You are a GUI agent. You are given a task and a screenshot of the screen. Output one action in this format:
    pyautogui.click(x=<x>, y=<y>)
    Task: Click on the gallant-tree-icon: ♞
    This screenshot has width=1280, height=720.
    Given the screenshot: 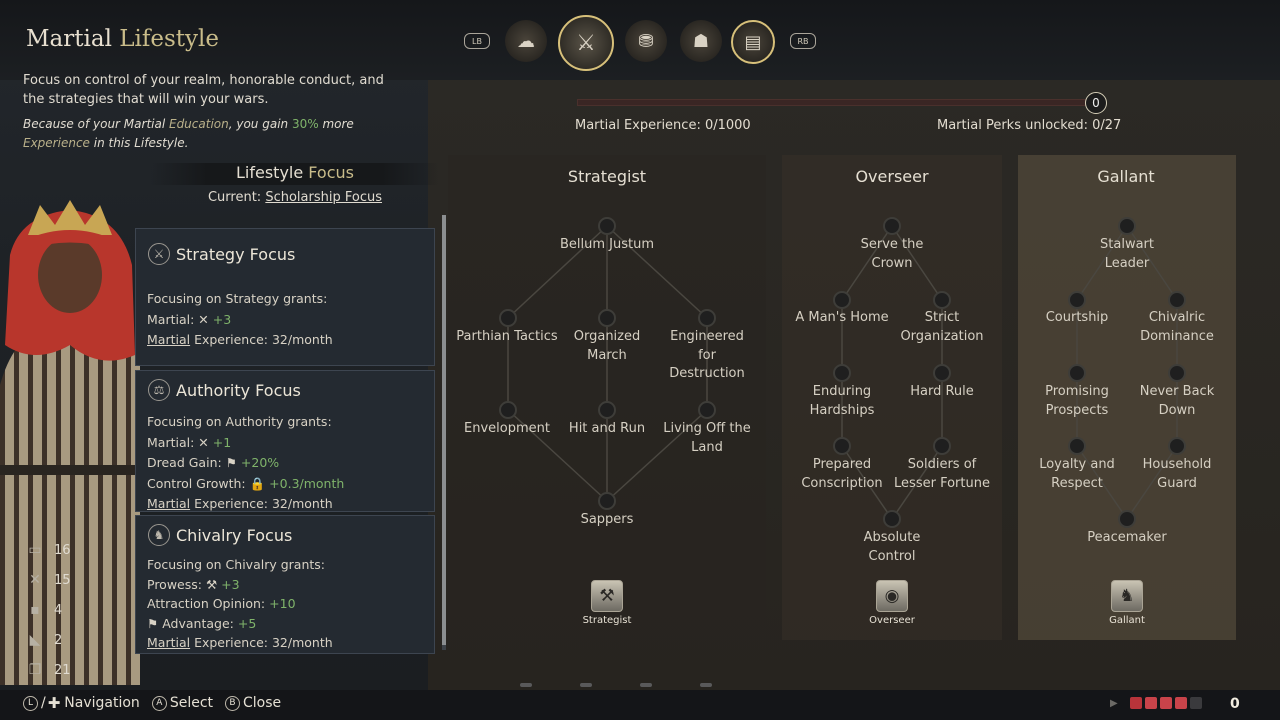 What is the action you would take?
    pyautogui.click(x=1127, y=596)
    